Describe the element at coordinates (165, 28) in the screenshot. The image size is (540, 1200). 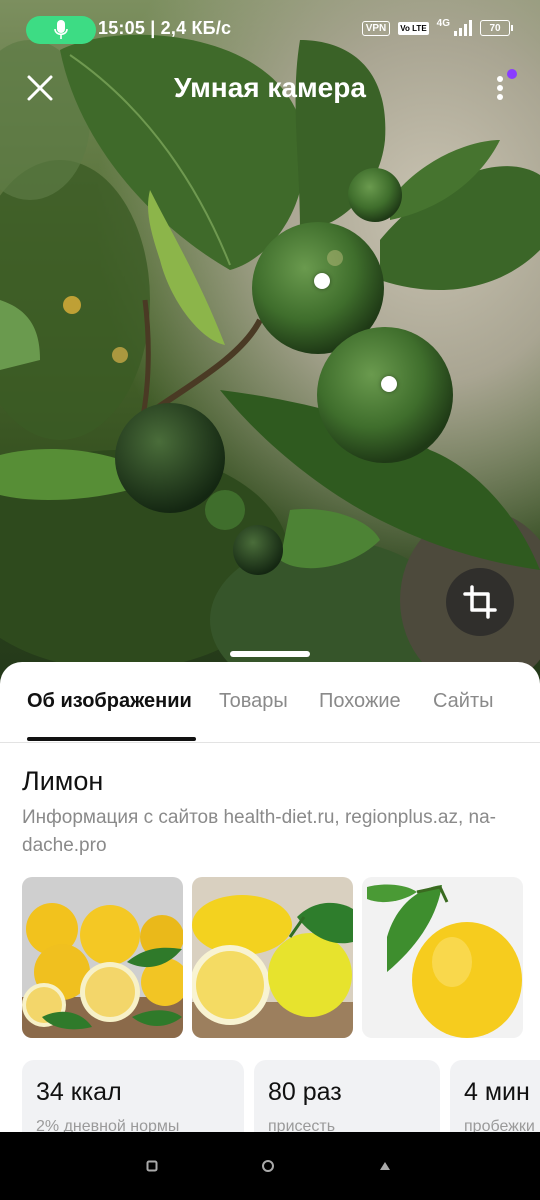
I see `status-time: 15:05 | 2,4 КБ/с` at that location.